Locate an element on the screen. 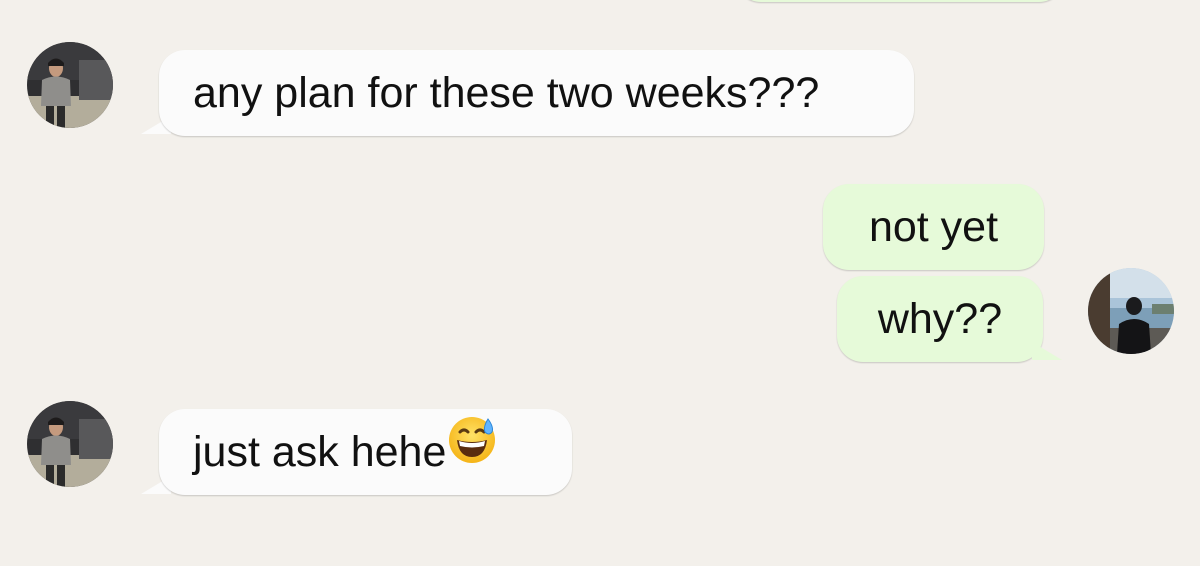 This screenshot has width=1200, height=566. message-text: why?? is located at coordinates (940, 319).